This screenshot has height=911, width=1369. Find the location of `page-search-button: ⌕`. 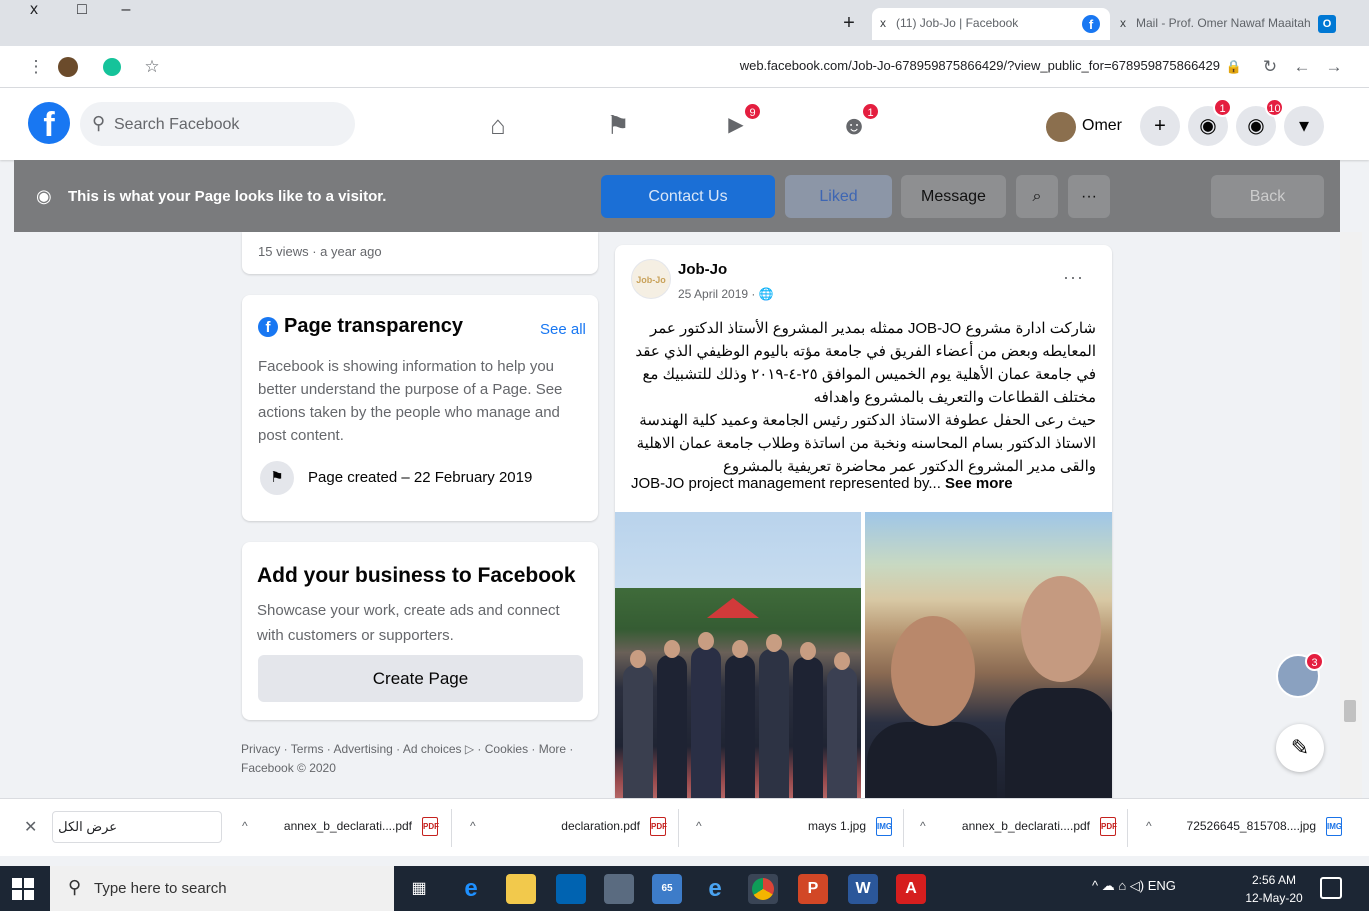

page-search-button: ⌕ is located at coordinates (1037, 196).